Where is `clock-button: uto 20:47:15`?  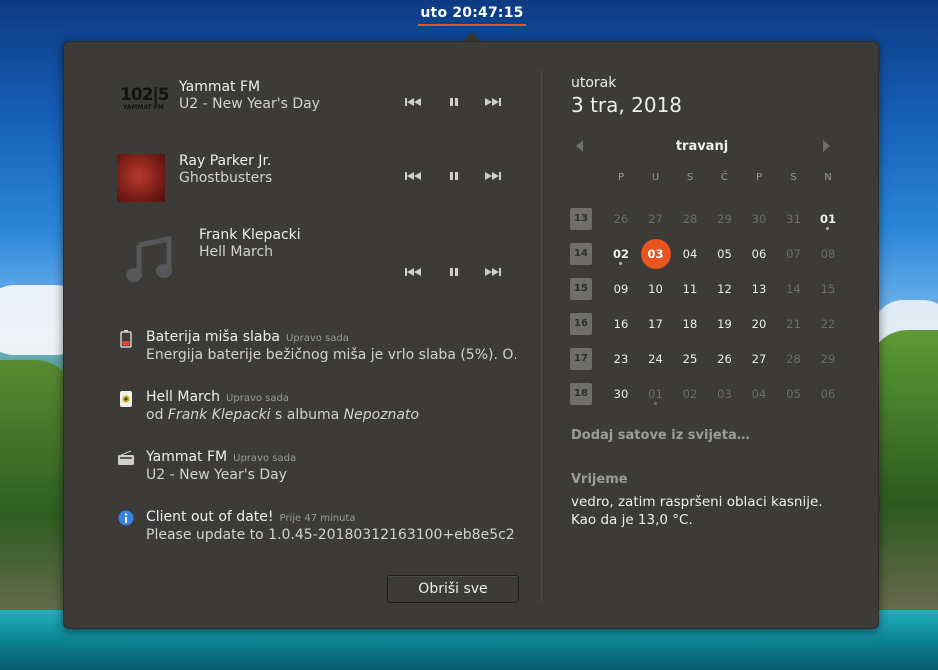
clock-button: uto 20:47:15 is located at coordinates (472, 15).